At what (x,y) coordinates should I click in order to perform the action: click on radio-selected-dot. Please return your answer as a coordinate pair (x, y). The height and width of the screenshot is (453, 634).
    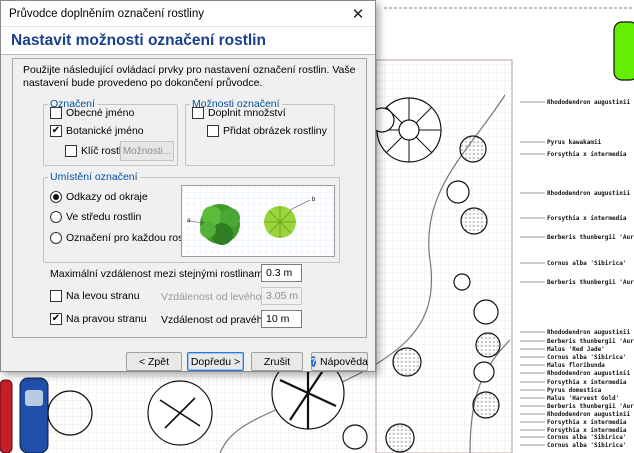
    Looking at the image, I should click on (56, 197).